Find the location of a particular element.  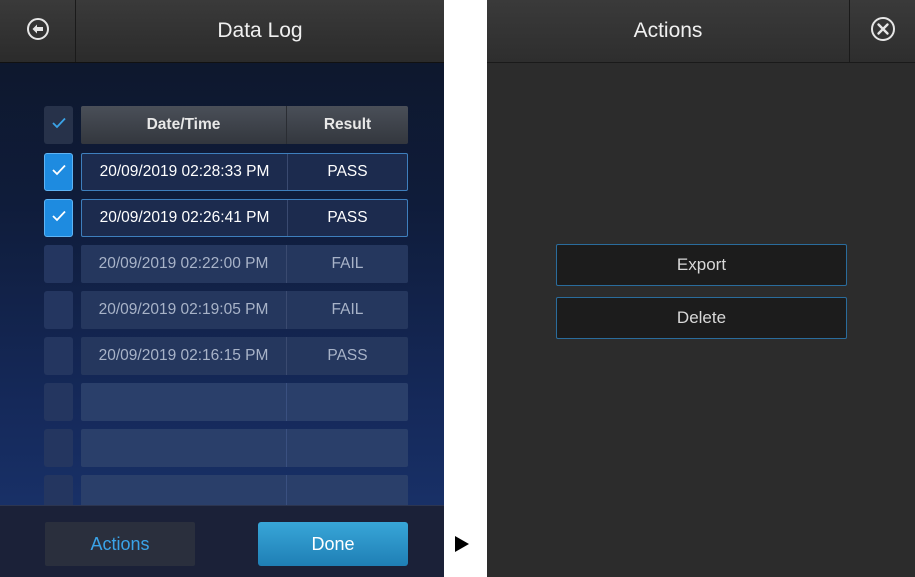

select-all-checkbox is located at coordinates (58, 125).